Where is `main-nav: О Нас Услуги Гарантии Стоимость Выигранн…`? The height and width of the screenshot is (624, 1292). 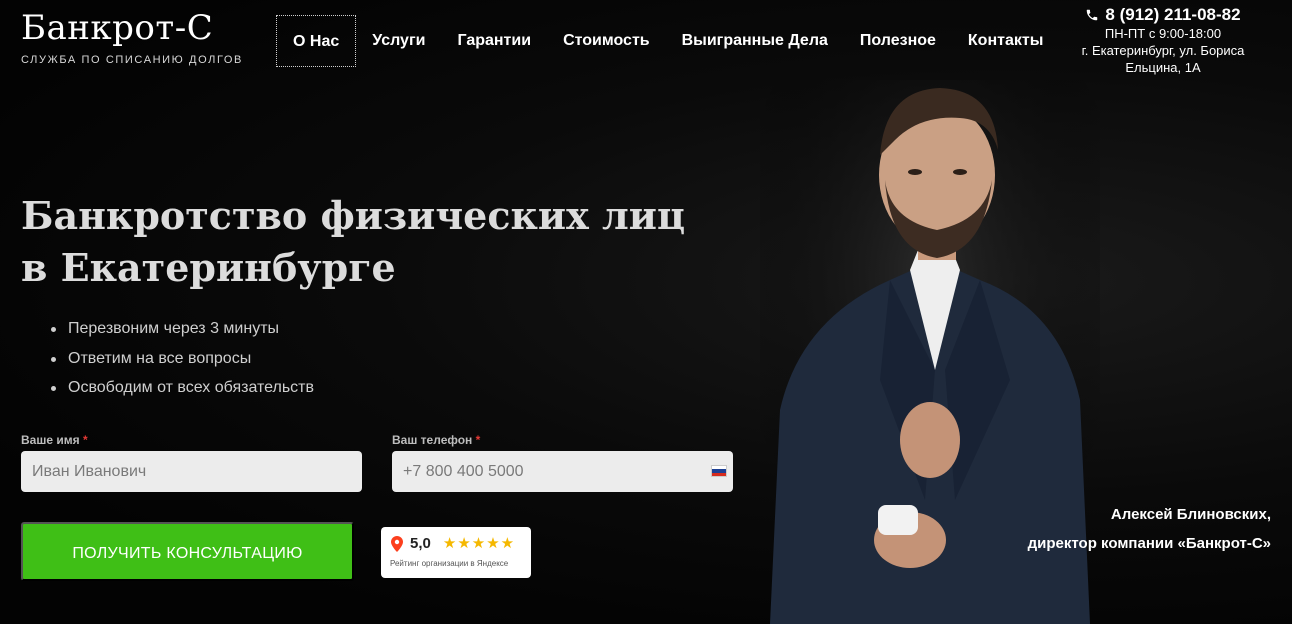 main-nav: О Нас Услуги Гарантии Стоимость Выигранн… is located at coordinates (667, 41).